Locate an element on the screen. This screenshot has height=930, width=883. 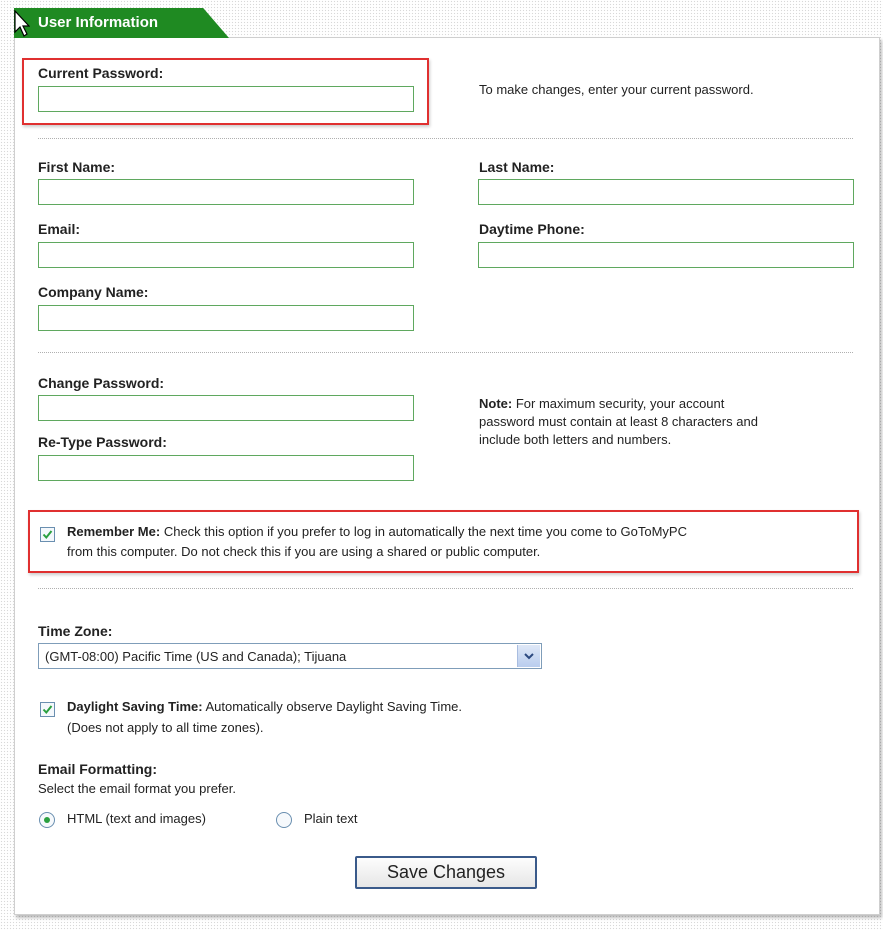
dropdown-button is located at coordinates (528, 656).